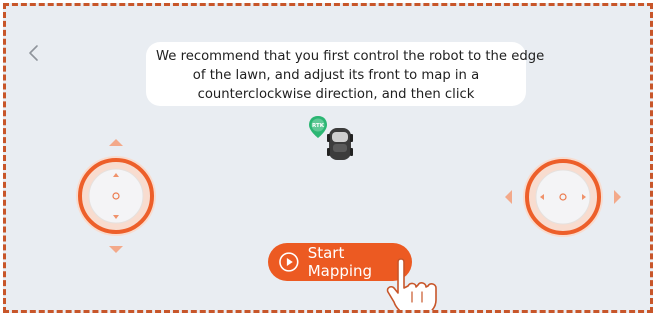 The image size is (657, 316). What do you see at coordinates (289, 262) in the screenshot?
I see `play-circle-icon` at bounding box center [289, 262].